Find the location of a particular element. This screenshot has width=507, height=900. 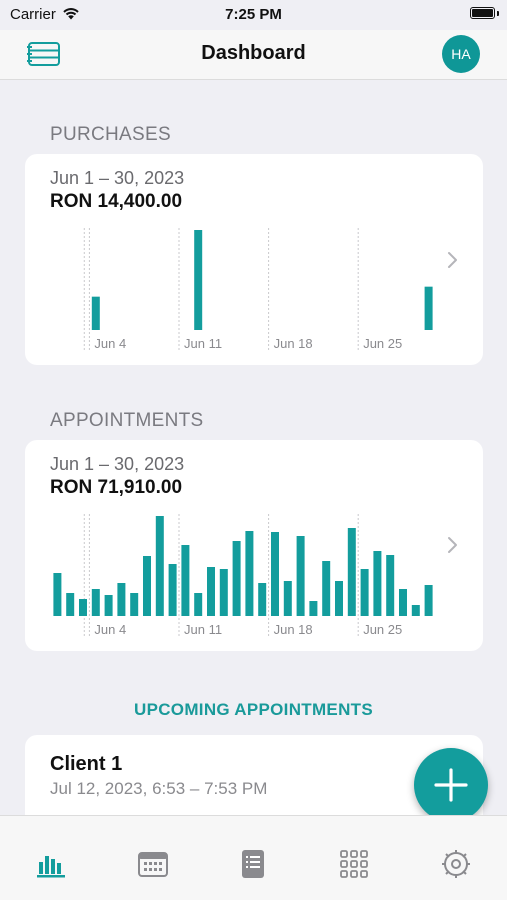

battery-tip is located at coordinates (498, 13).